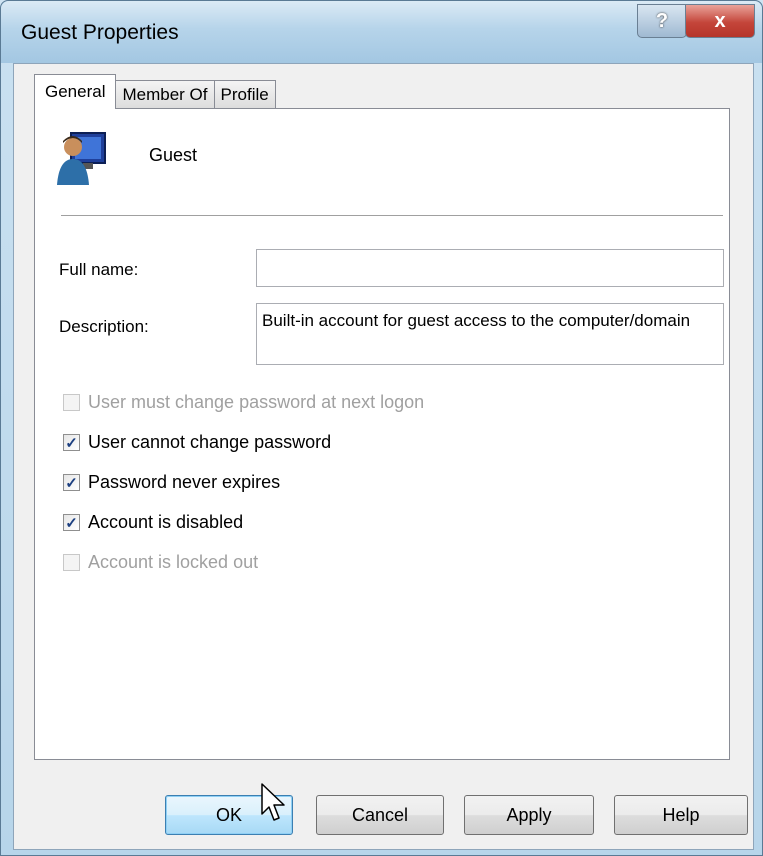 The width and height of the screenshot is (763, 856). What do you see at coordinates (75, 91) in the screenshot?
I see `tab-general: General` at bounding box center [75, 91].